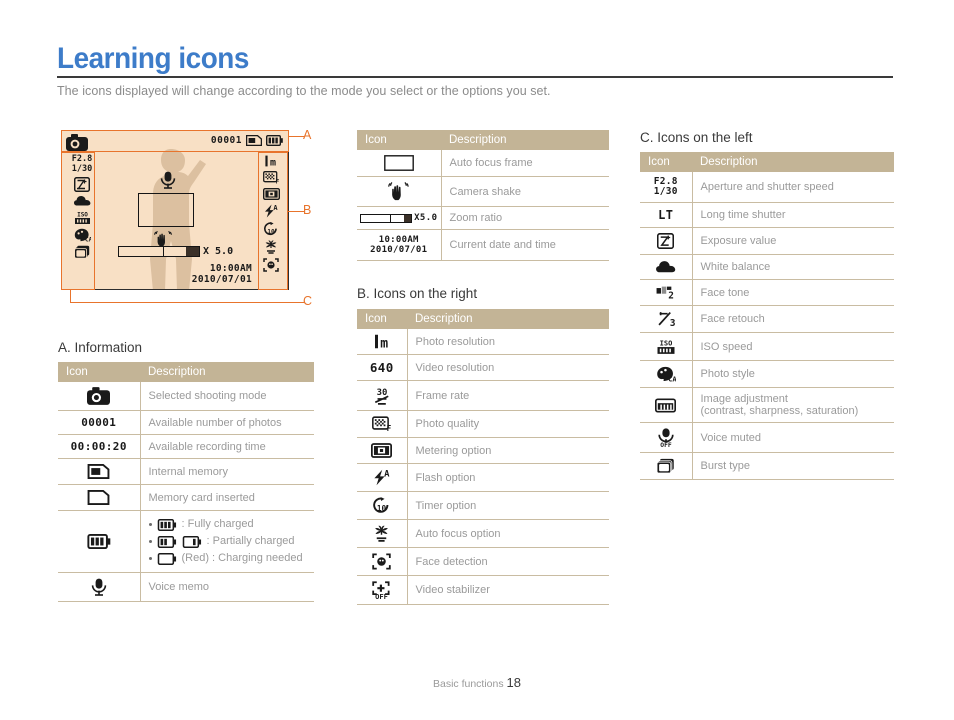  Describe the element at coordinates (666, 292) in the screenshot. I see `face-tone-icon: 2` at that location.